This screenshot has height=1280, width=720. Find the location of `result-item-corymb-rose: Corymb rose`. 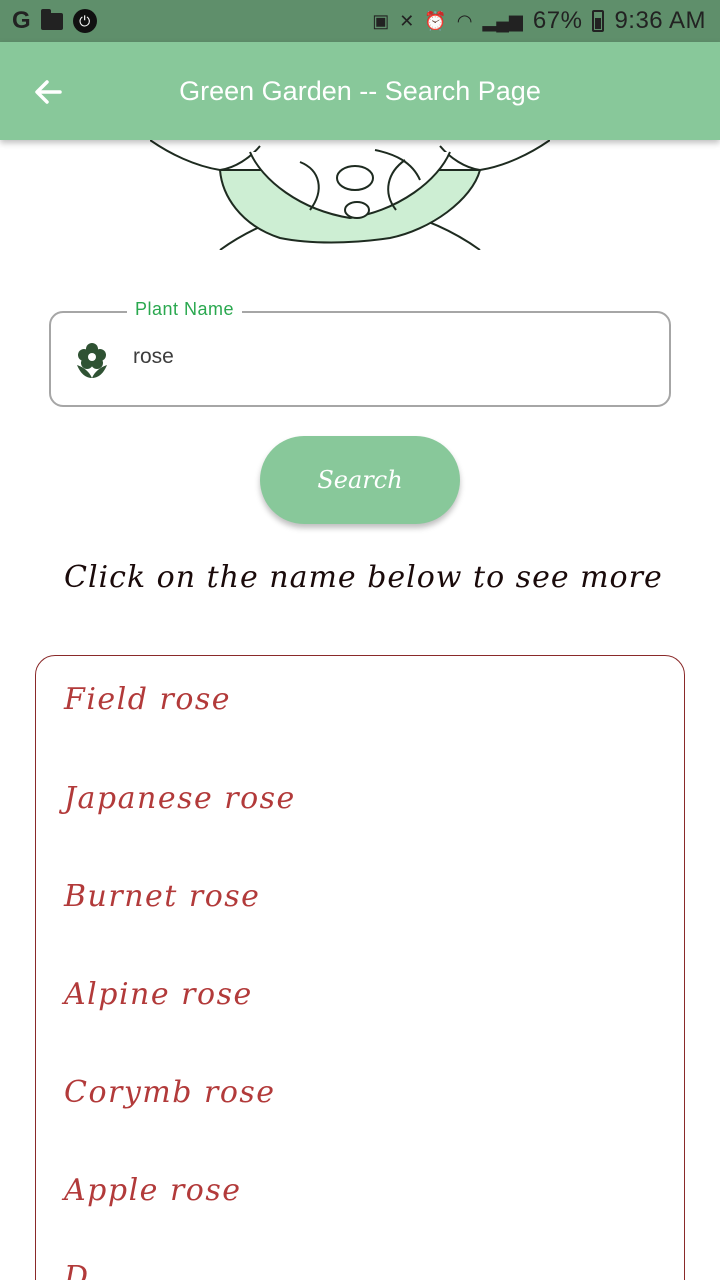

result-item-corymb-rose: Corymb rose is located at coordinates (170, 1092).